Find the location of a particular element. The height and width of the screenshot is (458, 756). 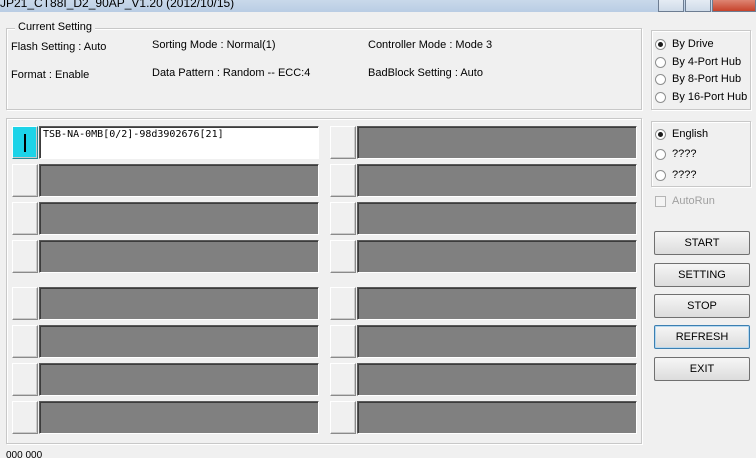

slot-status-text: TSB-NA-0MB[0/2]-98d3902676[21] is located at coordinates (133, 134).